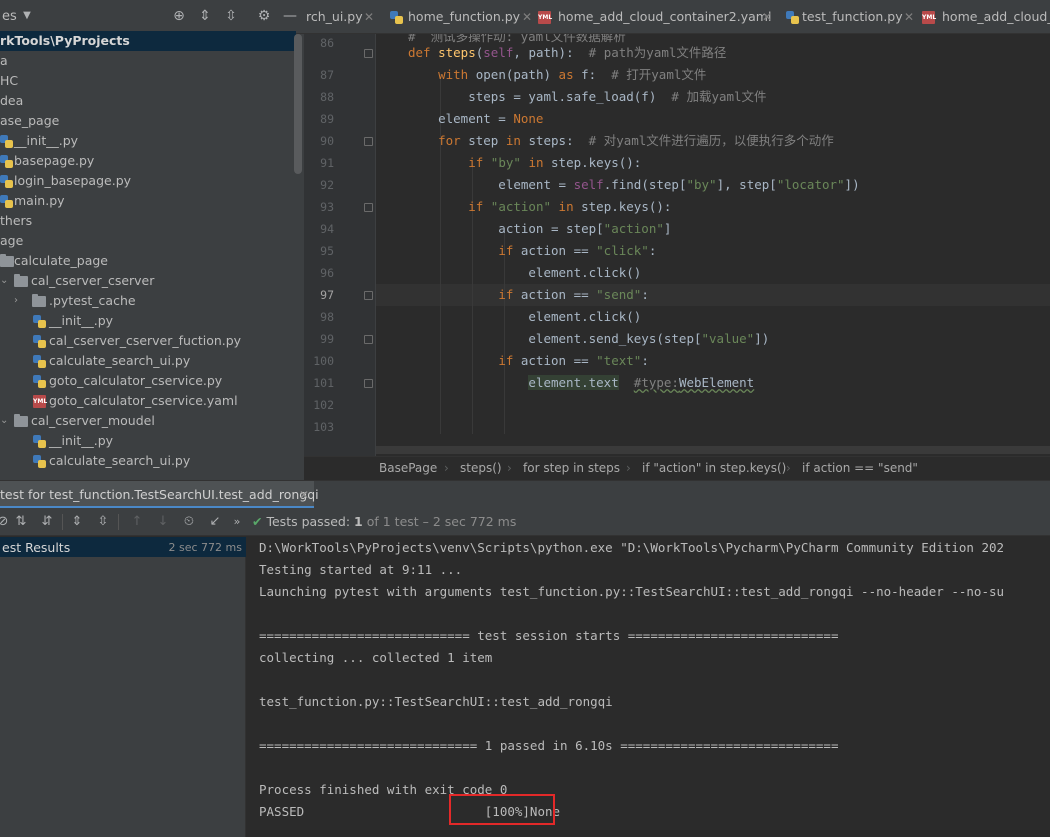 This screenshot has width=1050, height=837. What do you see at coordinates (588, 339) in the screenshot?
I see `code-line-99: element.send_keys(step["value"])` at bounding box center [588, 339].